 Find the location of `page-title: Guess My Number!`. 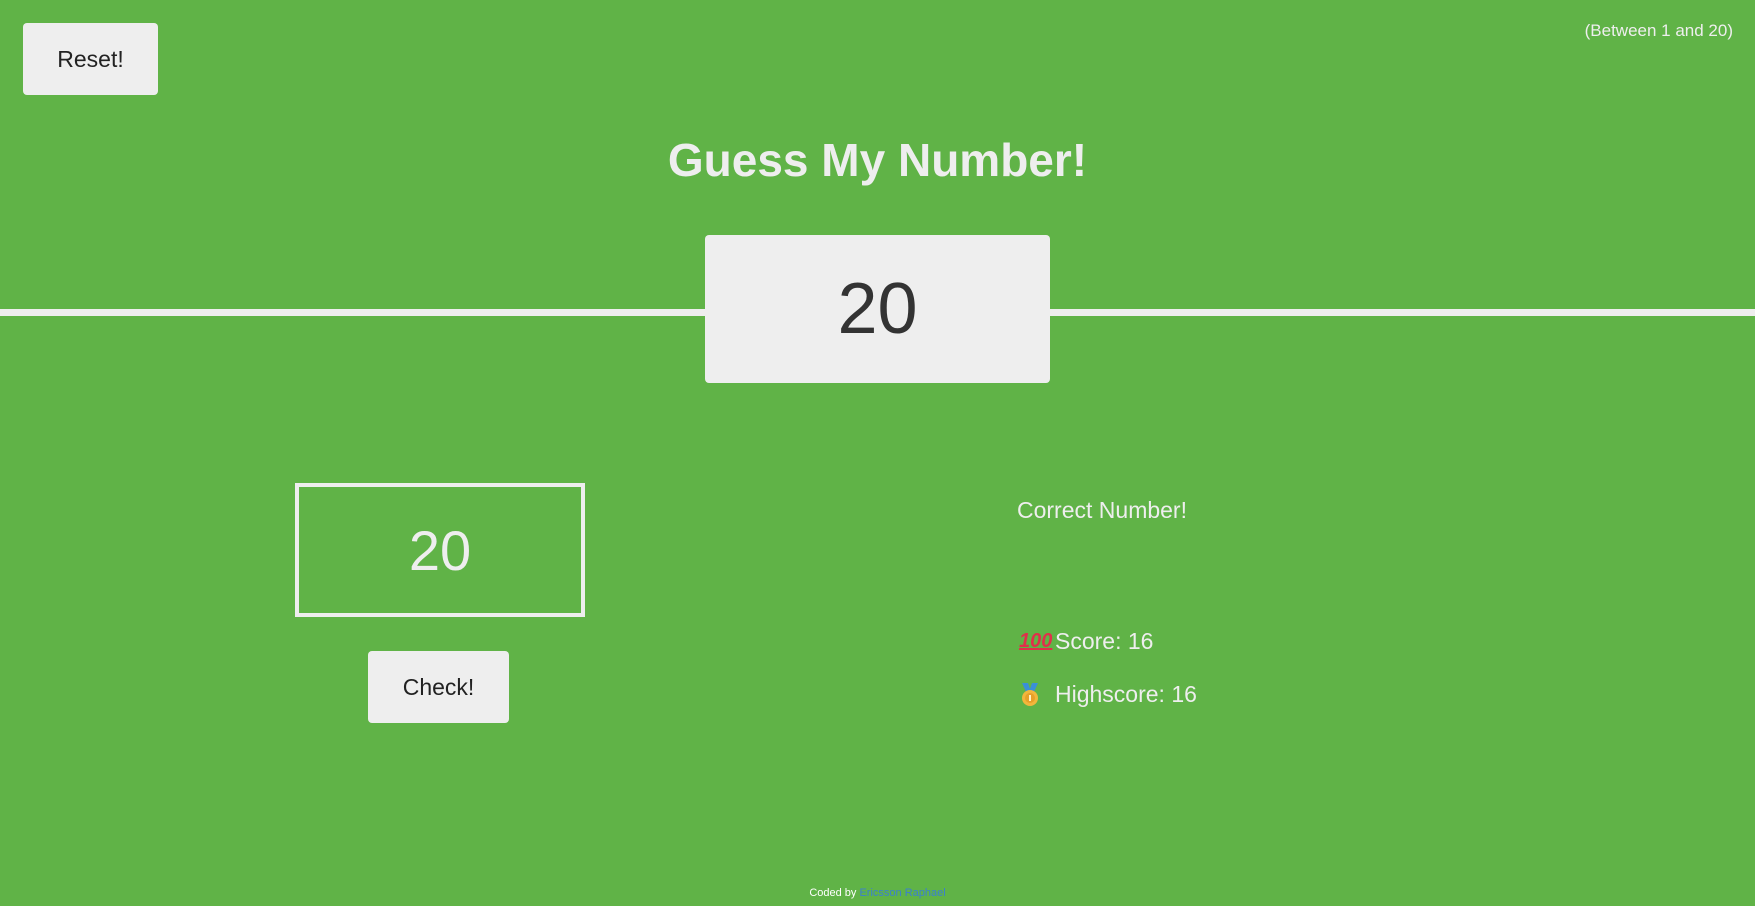

page-title: Guess My Number! is located at coordinates (877, 160).